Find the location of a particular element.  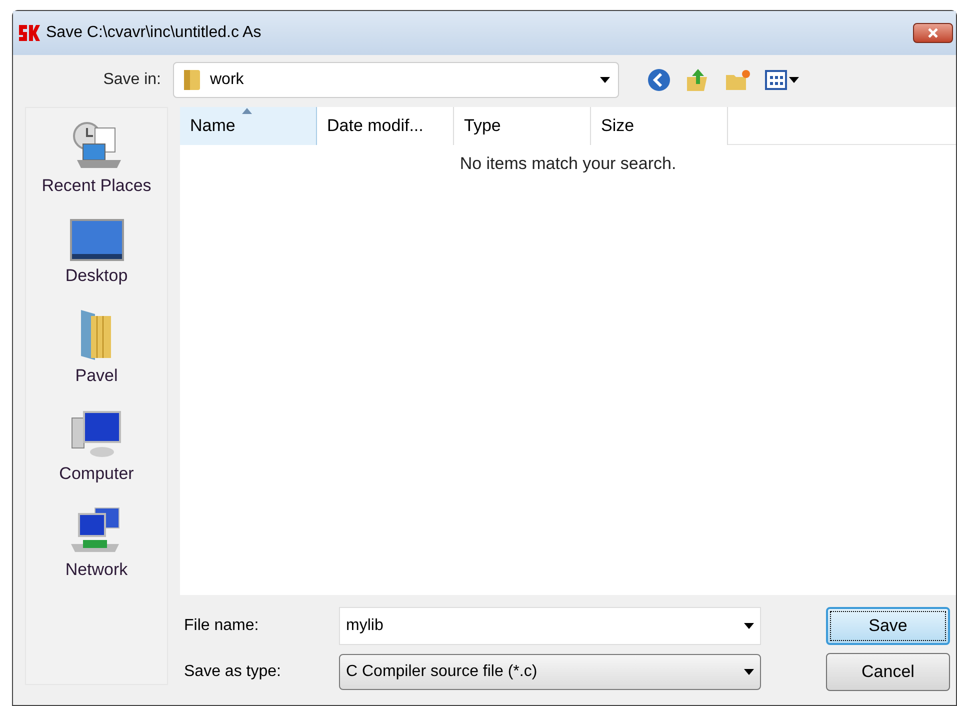

save-as-type-value: C Compiler source file (*.c) is located at coordinates (442, 672).